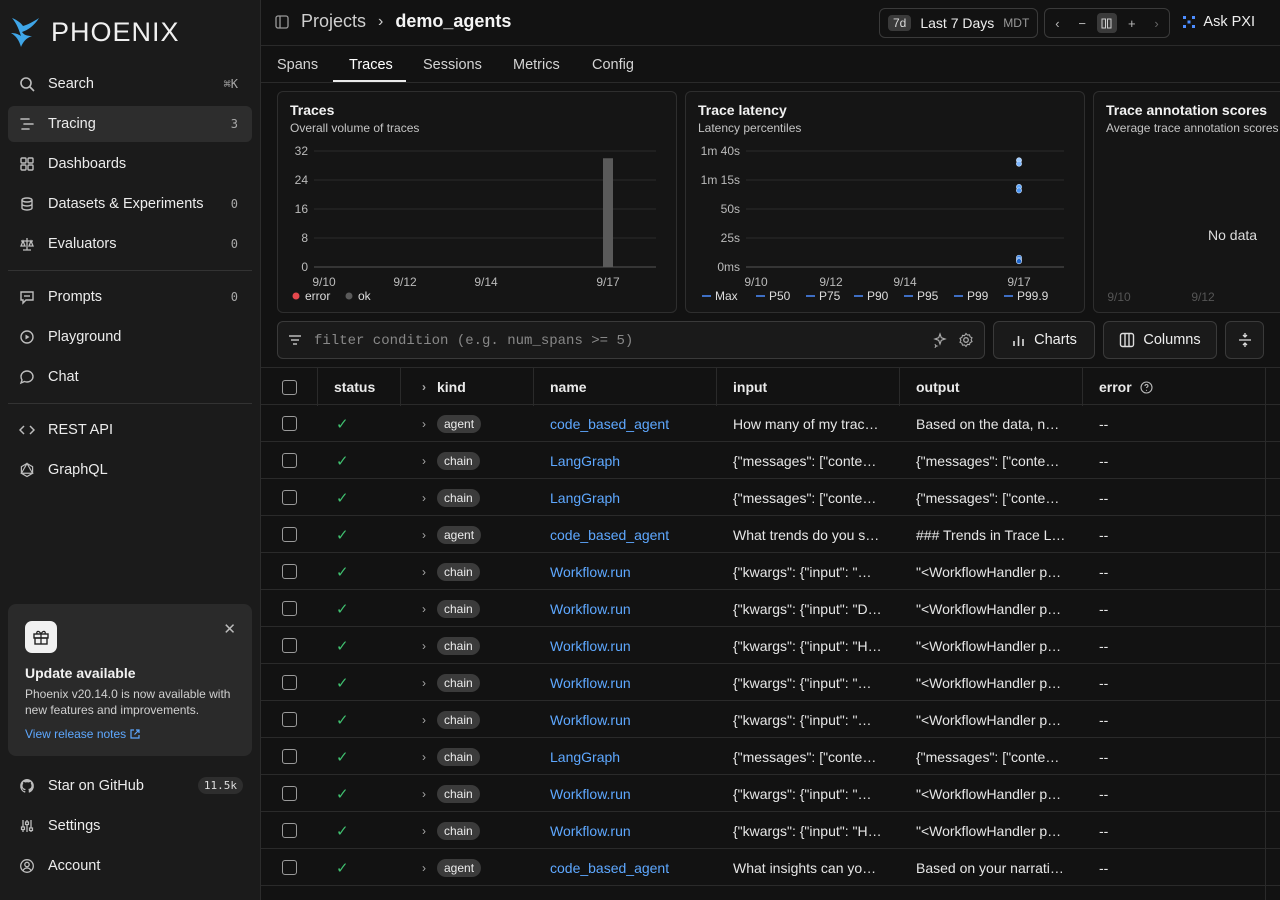  What do you see at coordinates (229, 629) in the screenshot?
I see `close-icon: ✕` at bounding box center [229, 629].